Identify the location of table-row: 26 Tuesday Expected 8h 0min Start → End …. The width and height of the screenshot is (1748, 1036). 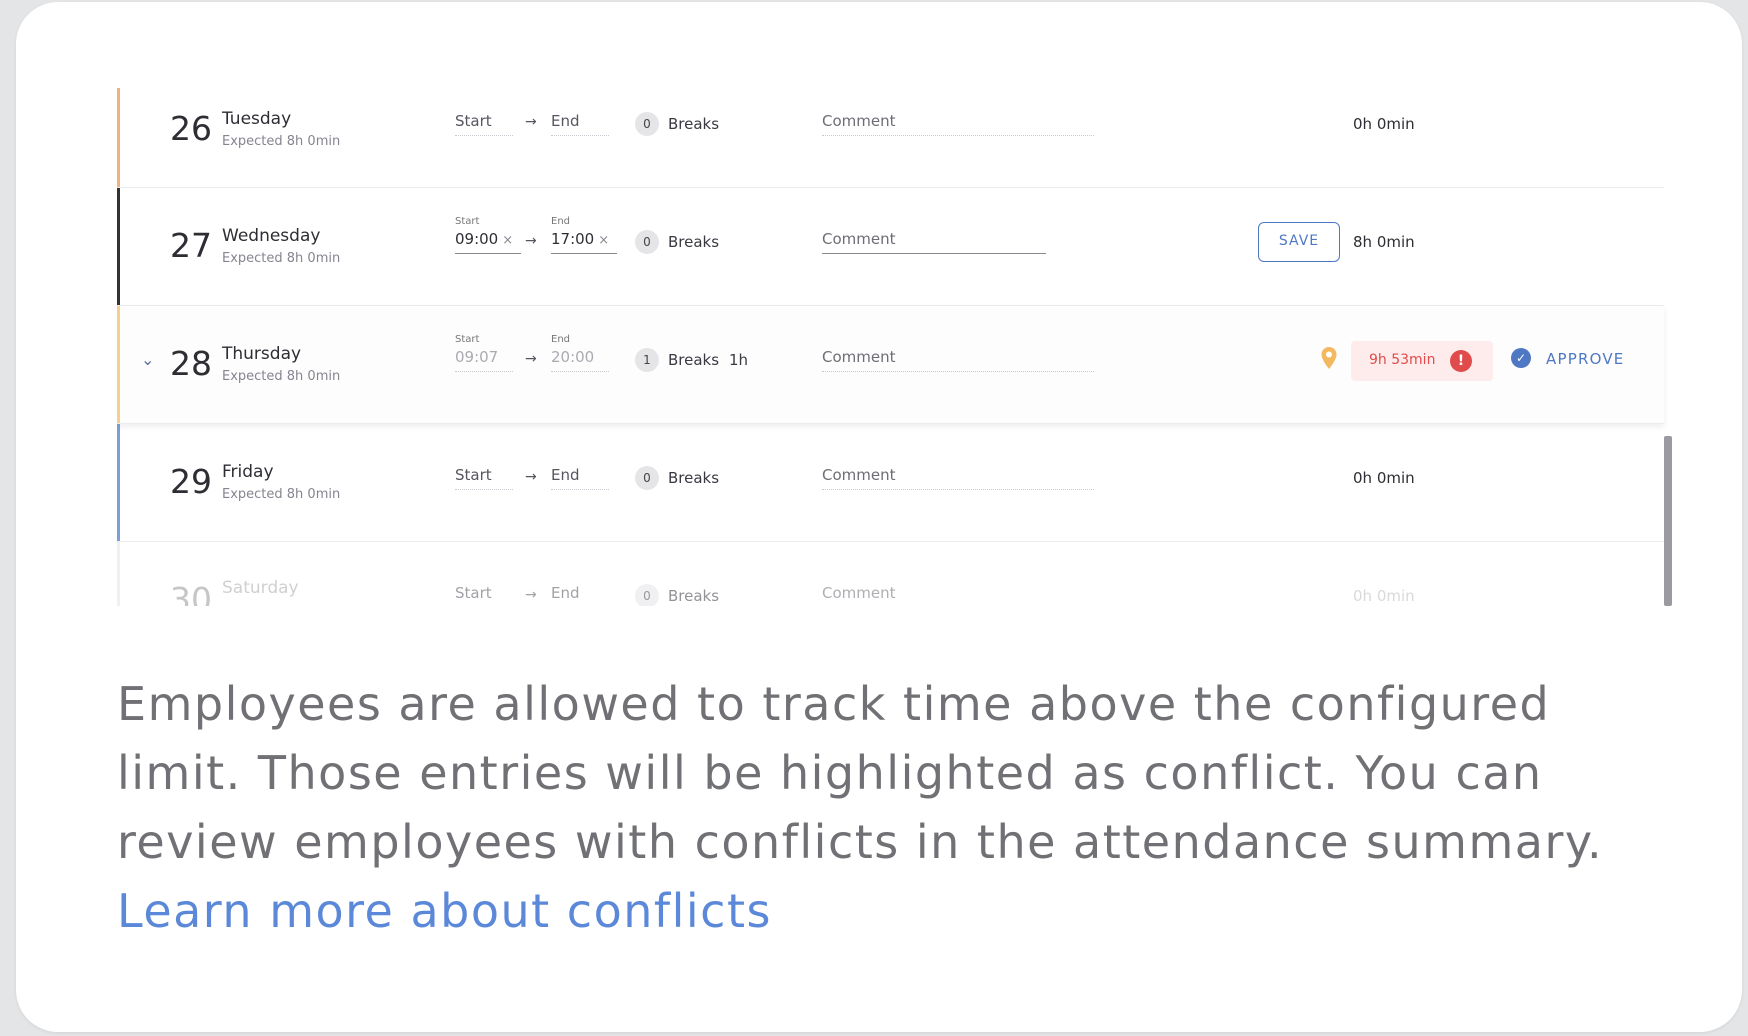
(890, 138).